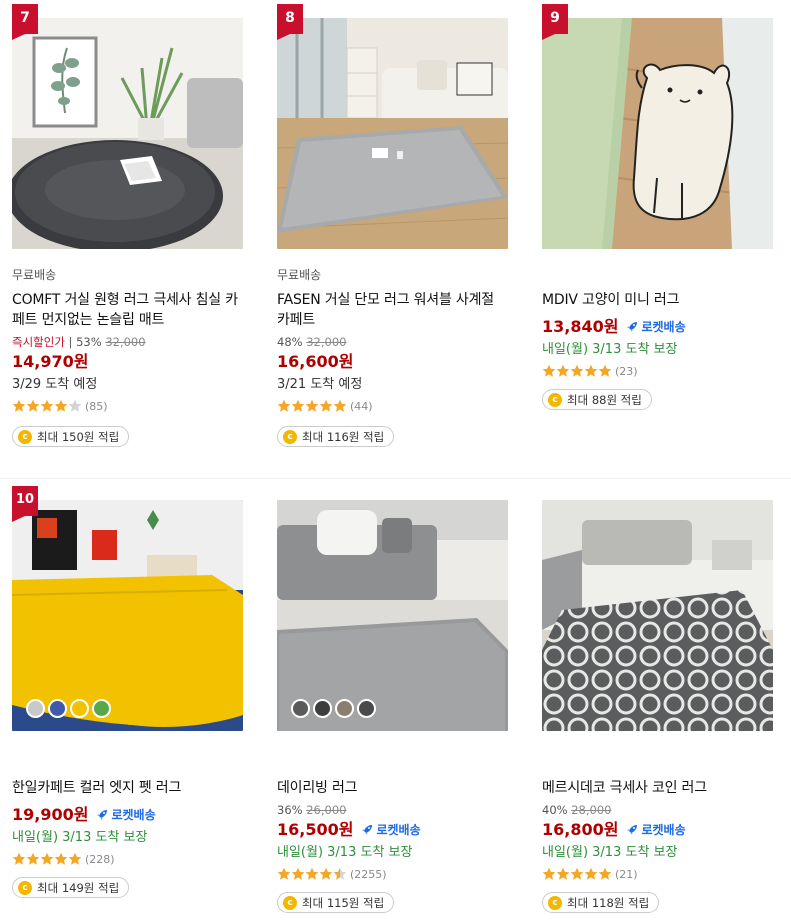  I want to click on rating: (228), so click(128, 859).